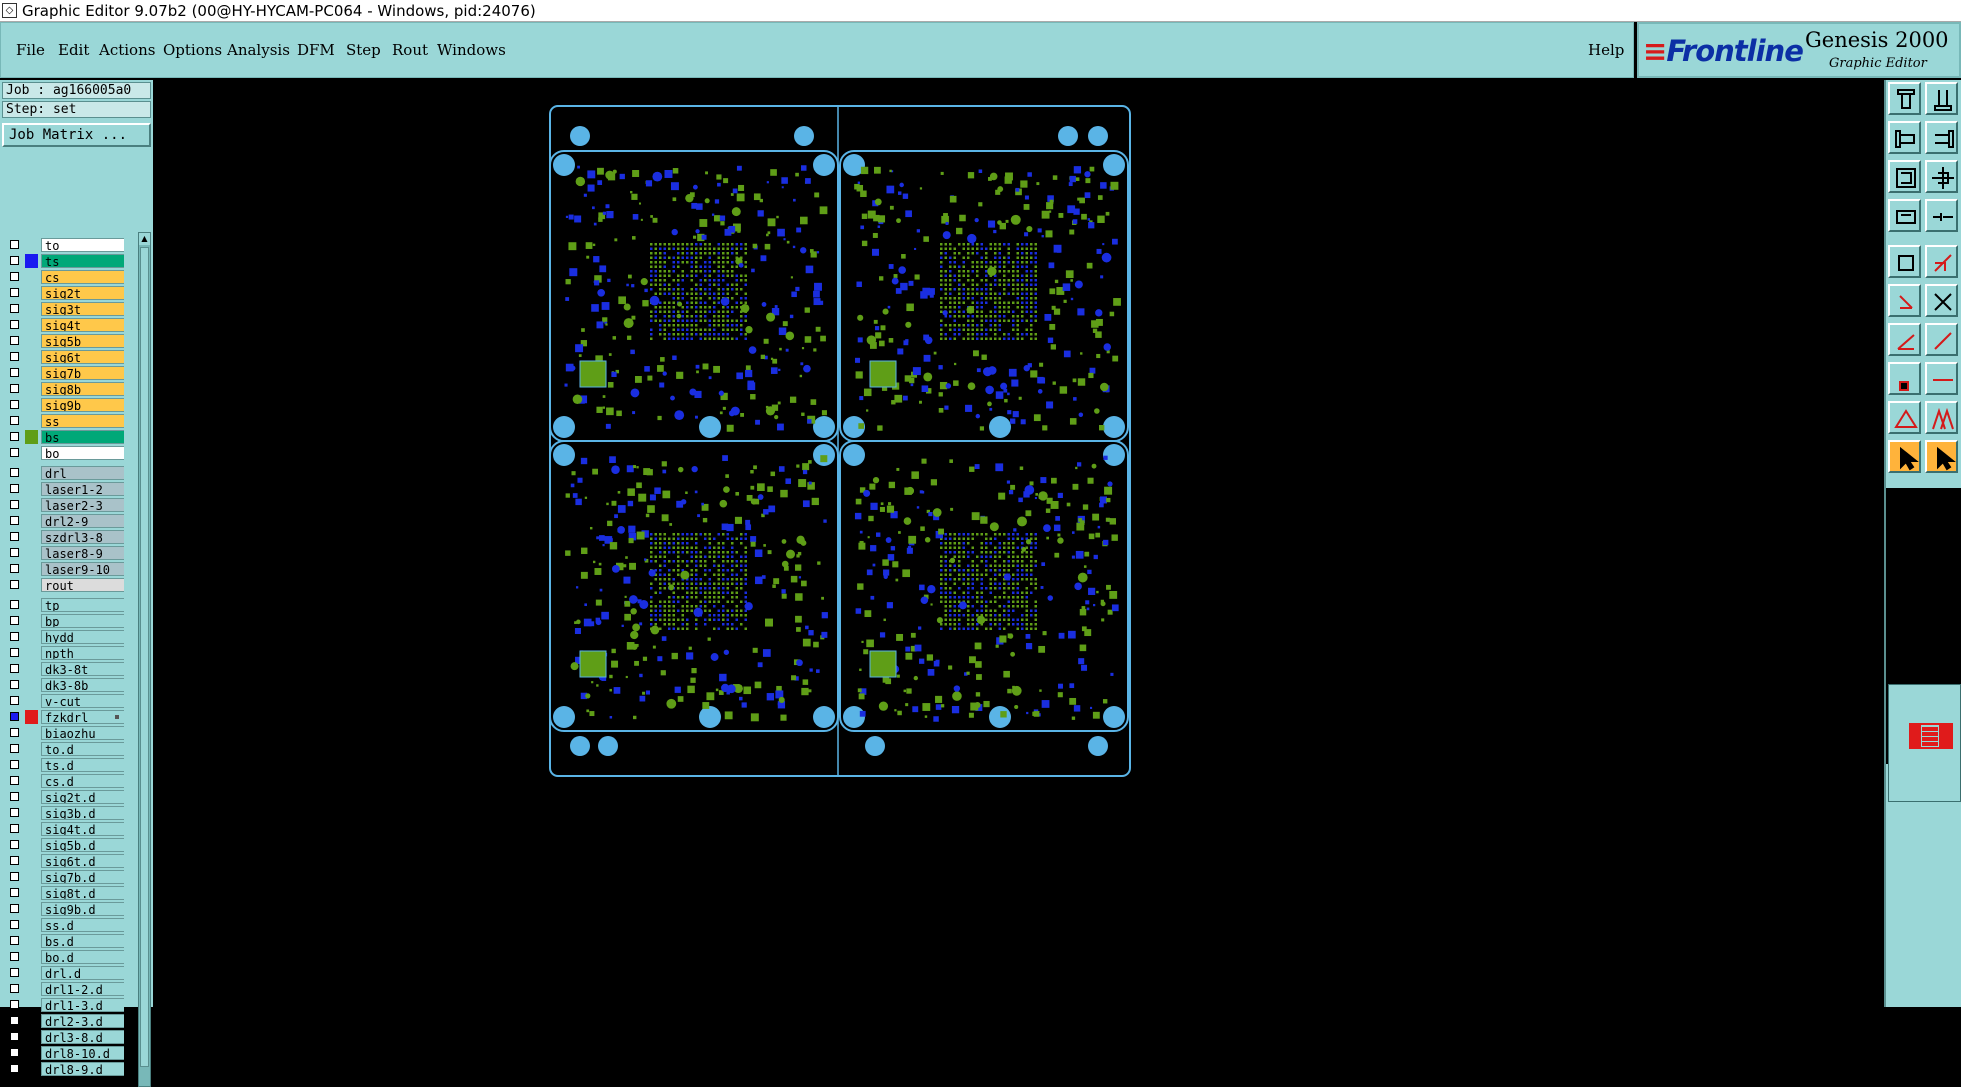 The image size is (1961, 1087). Describe the element at coordinates (64, 309) in the screenshot. I see `layer-row-sig3t: sig3t` at that location.